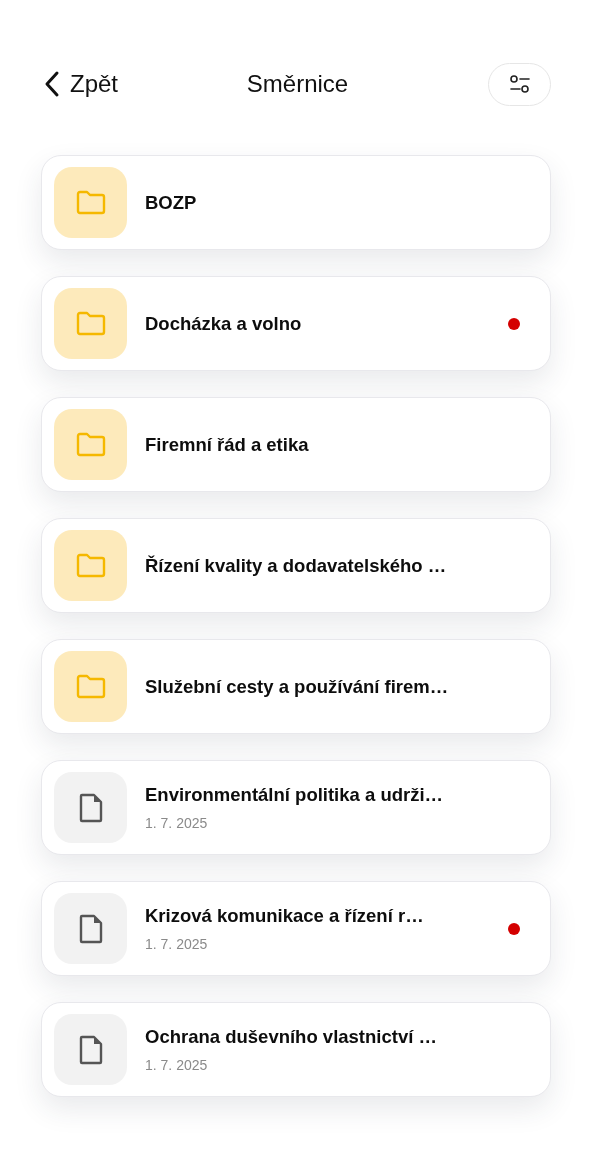  I want to click on filter-icon, so click(519, 84).